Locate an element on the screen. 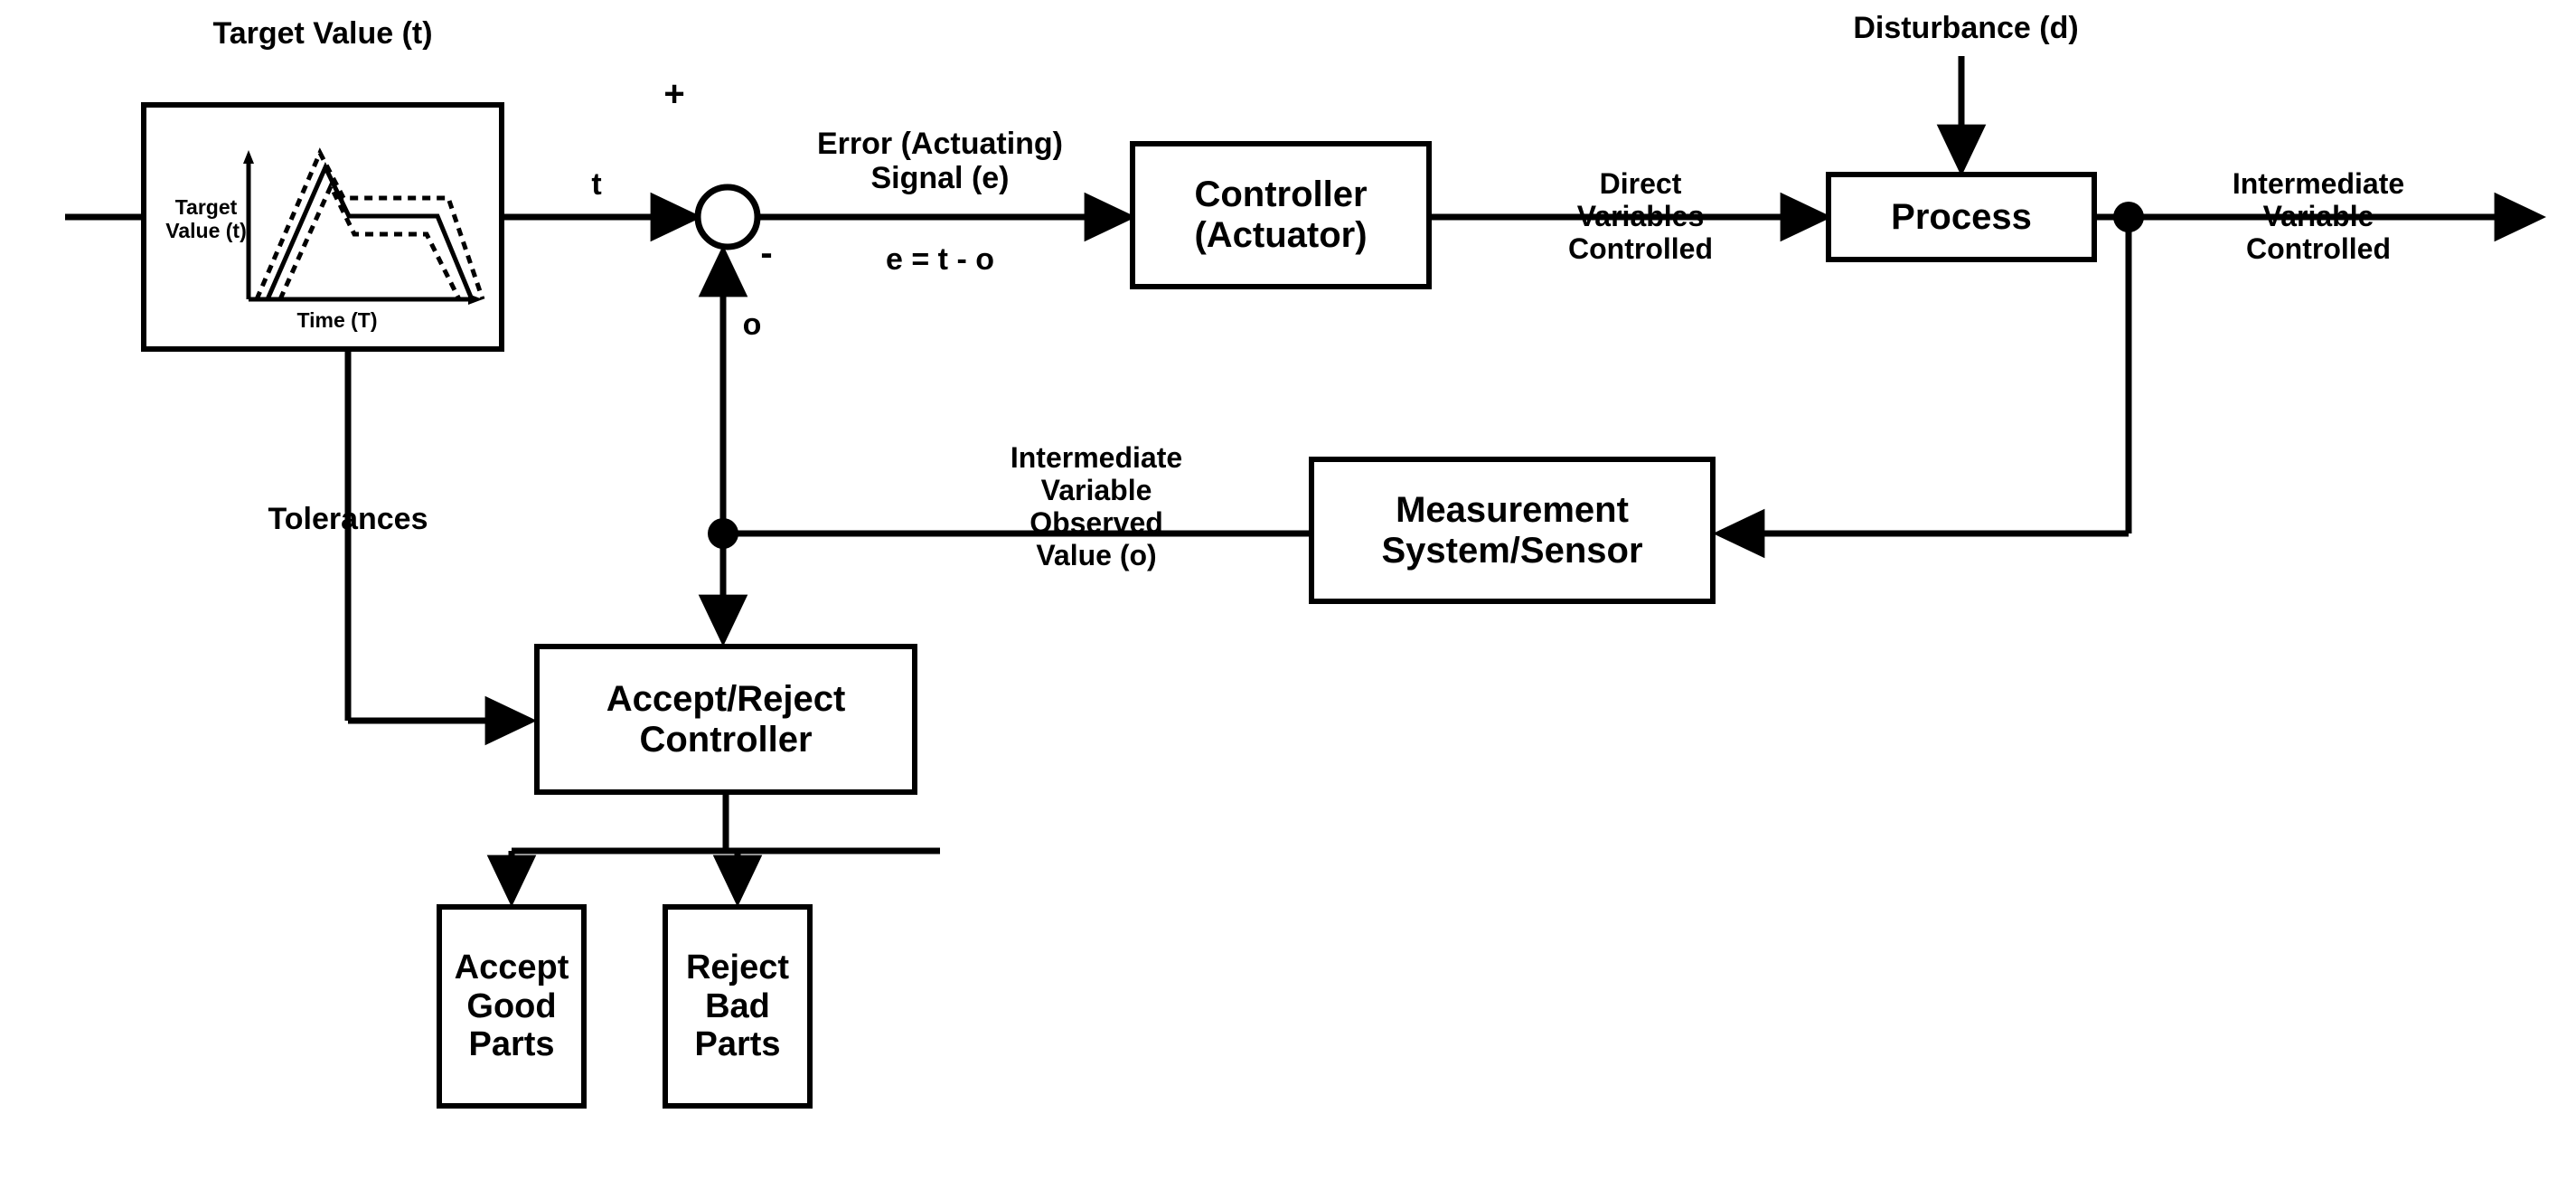 Image resolution: width=2576 pixels, height=1180 pixels. inset-series-lower is located at coordinates (370, 241).